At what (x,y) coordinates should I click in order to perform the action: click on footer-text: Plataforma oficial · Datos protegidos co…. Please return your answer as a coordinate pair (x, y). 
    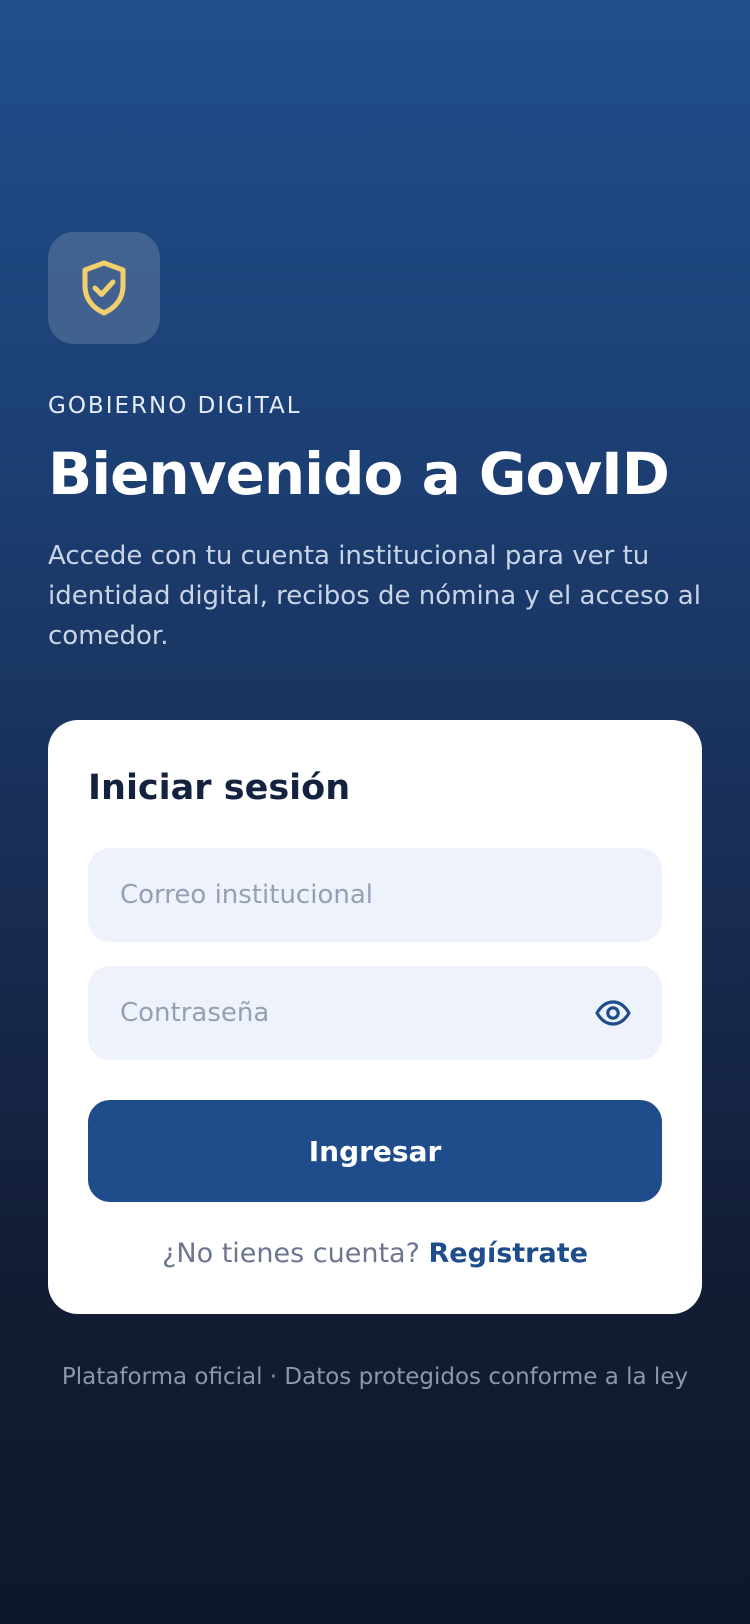
    Looking at the image, I should click on (375, 1377).